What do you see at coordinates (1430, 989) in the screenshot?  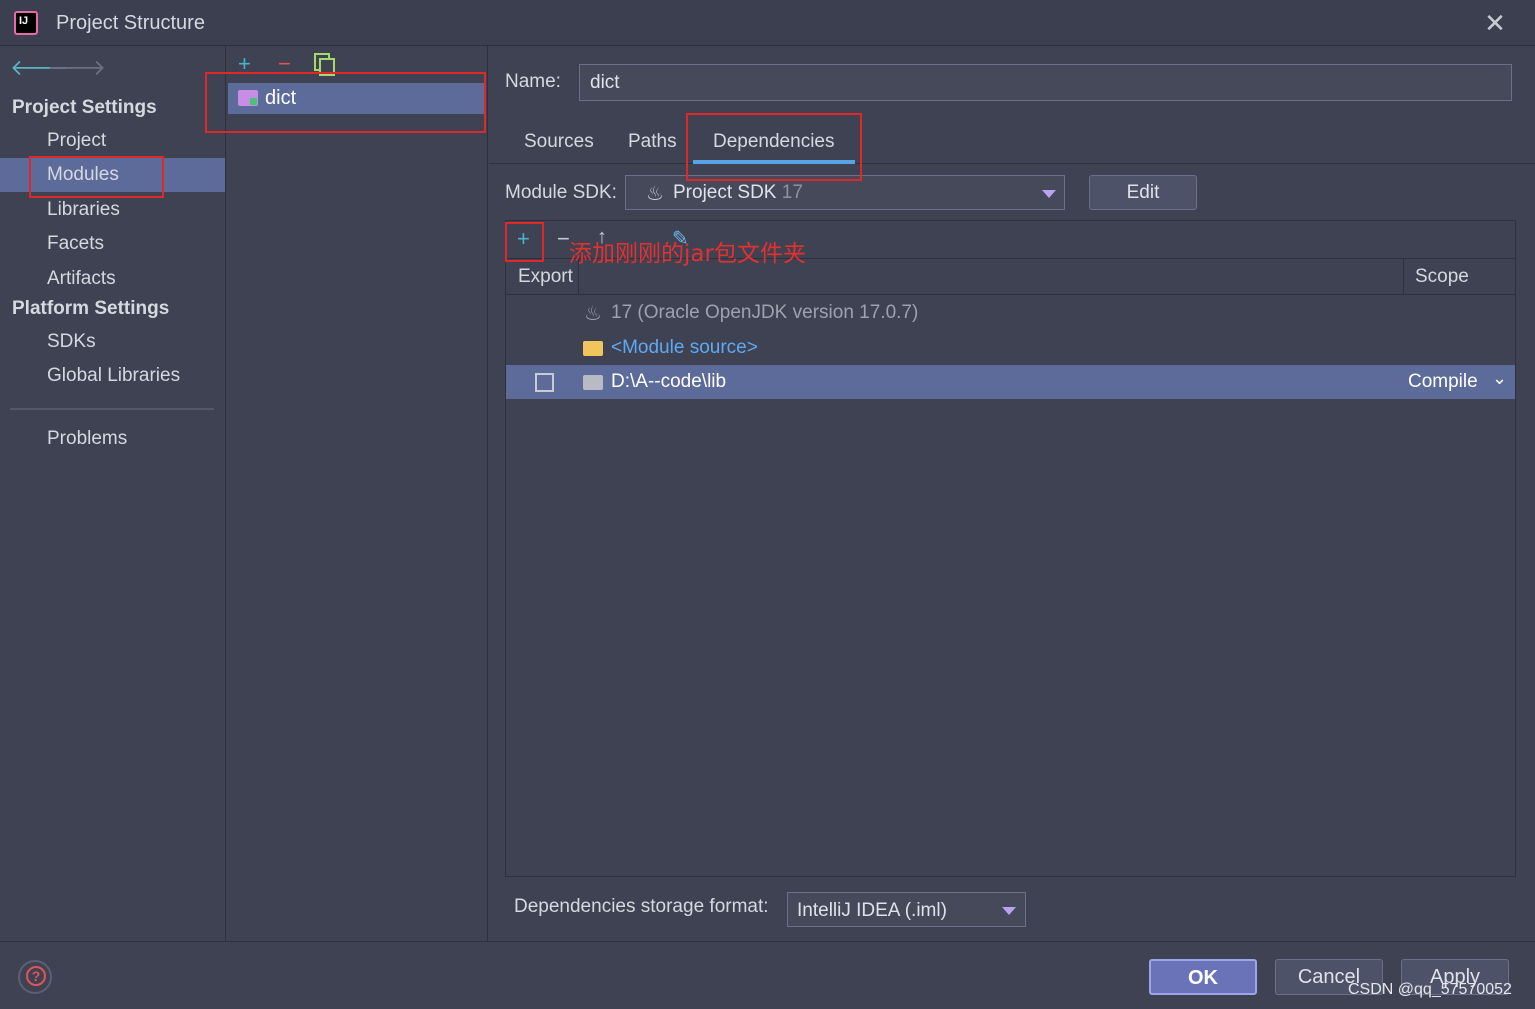 I see `watermark: CSDN @qq_57570052` at bounding box center [1430, 989].